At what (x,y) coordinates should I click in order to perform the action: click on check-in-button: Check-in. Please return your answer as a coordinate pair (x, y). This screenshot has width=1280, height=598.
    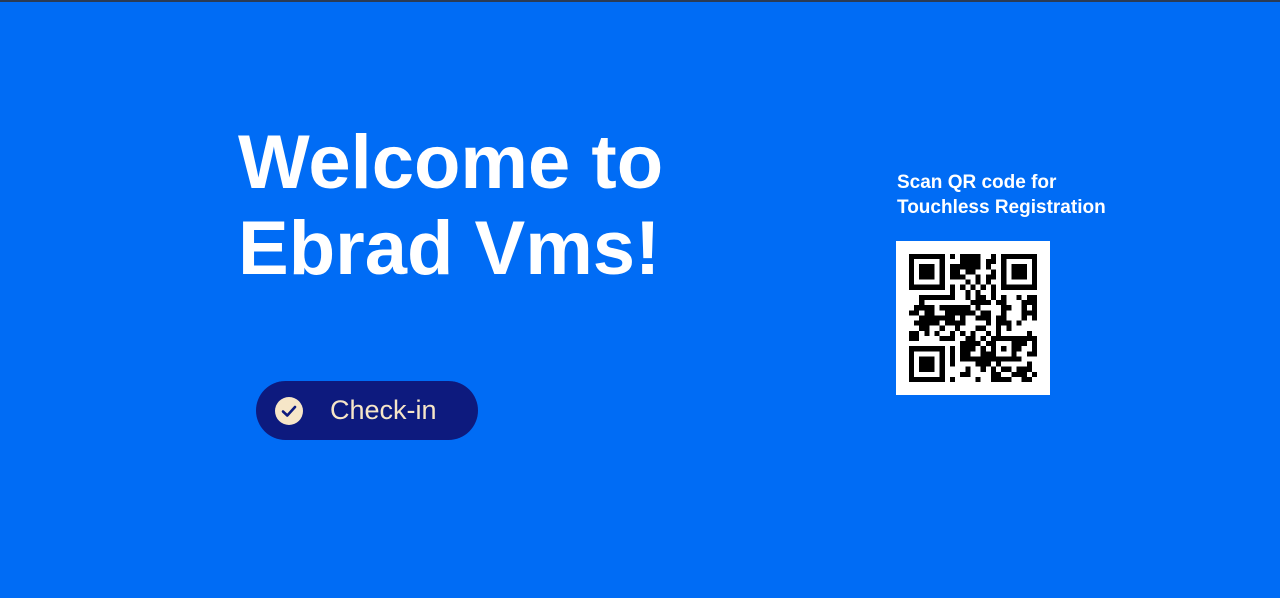
    Looking at the image, I should click on (367, 410).